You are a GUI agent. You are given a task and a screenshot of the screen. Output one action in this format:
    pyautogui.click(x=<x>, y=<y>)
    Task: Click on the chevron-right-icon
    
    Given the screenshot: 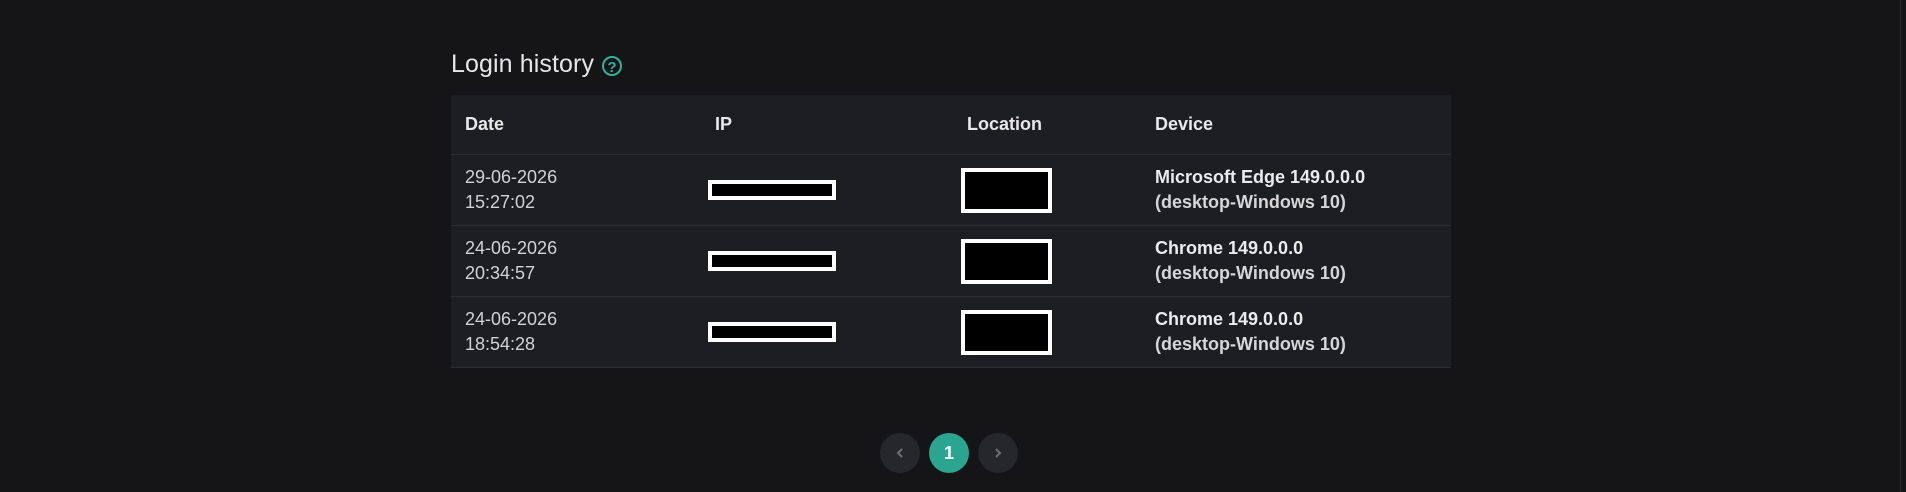 What is the action you would take?
    pyautogui.click(x=998, y=453)
    